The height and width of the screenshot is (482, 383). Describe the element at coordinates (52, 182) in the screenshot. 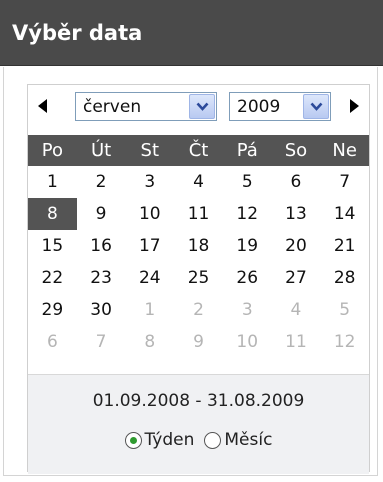

I see `day-cell: 1` at that location.